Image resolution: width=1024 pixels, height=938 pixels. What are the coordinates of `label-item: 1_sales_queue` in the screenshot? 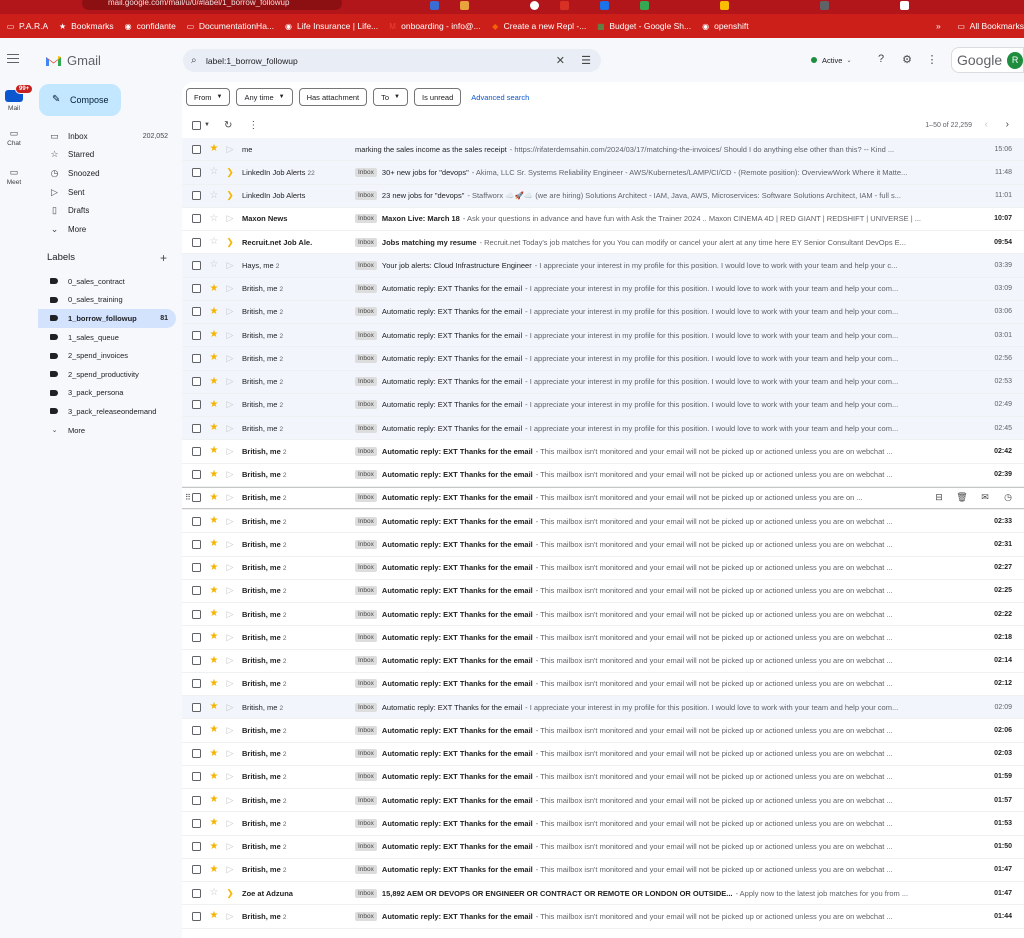 It's located at (107, 337).